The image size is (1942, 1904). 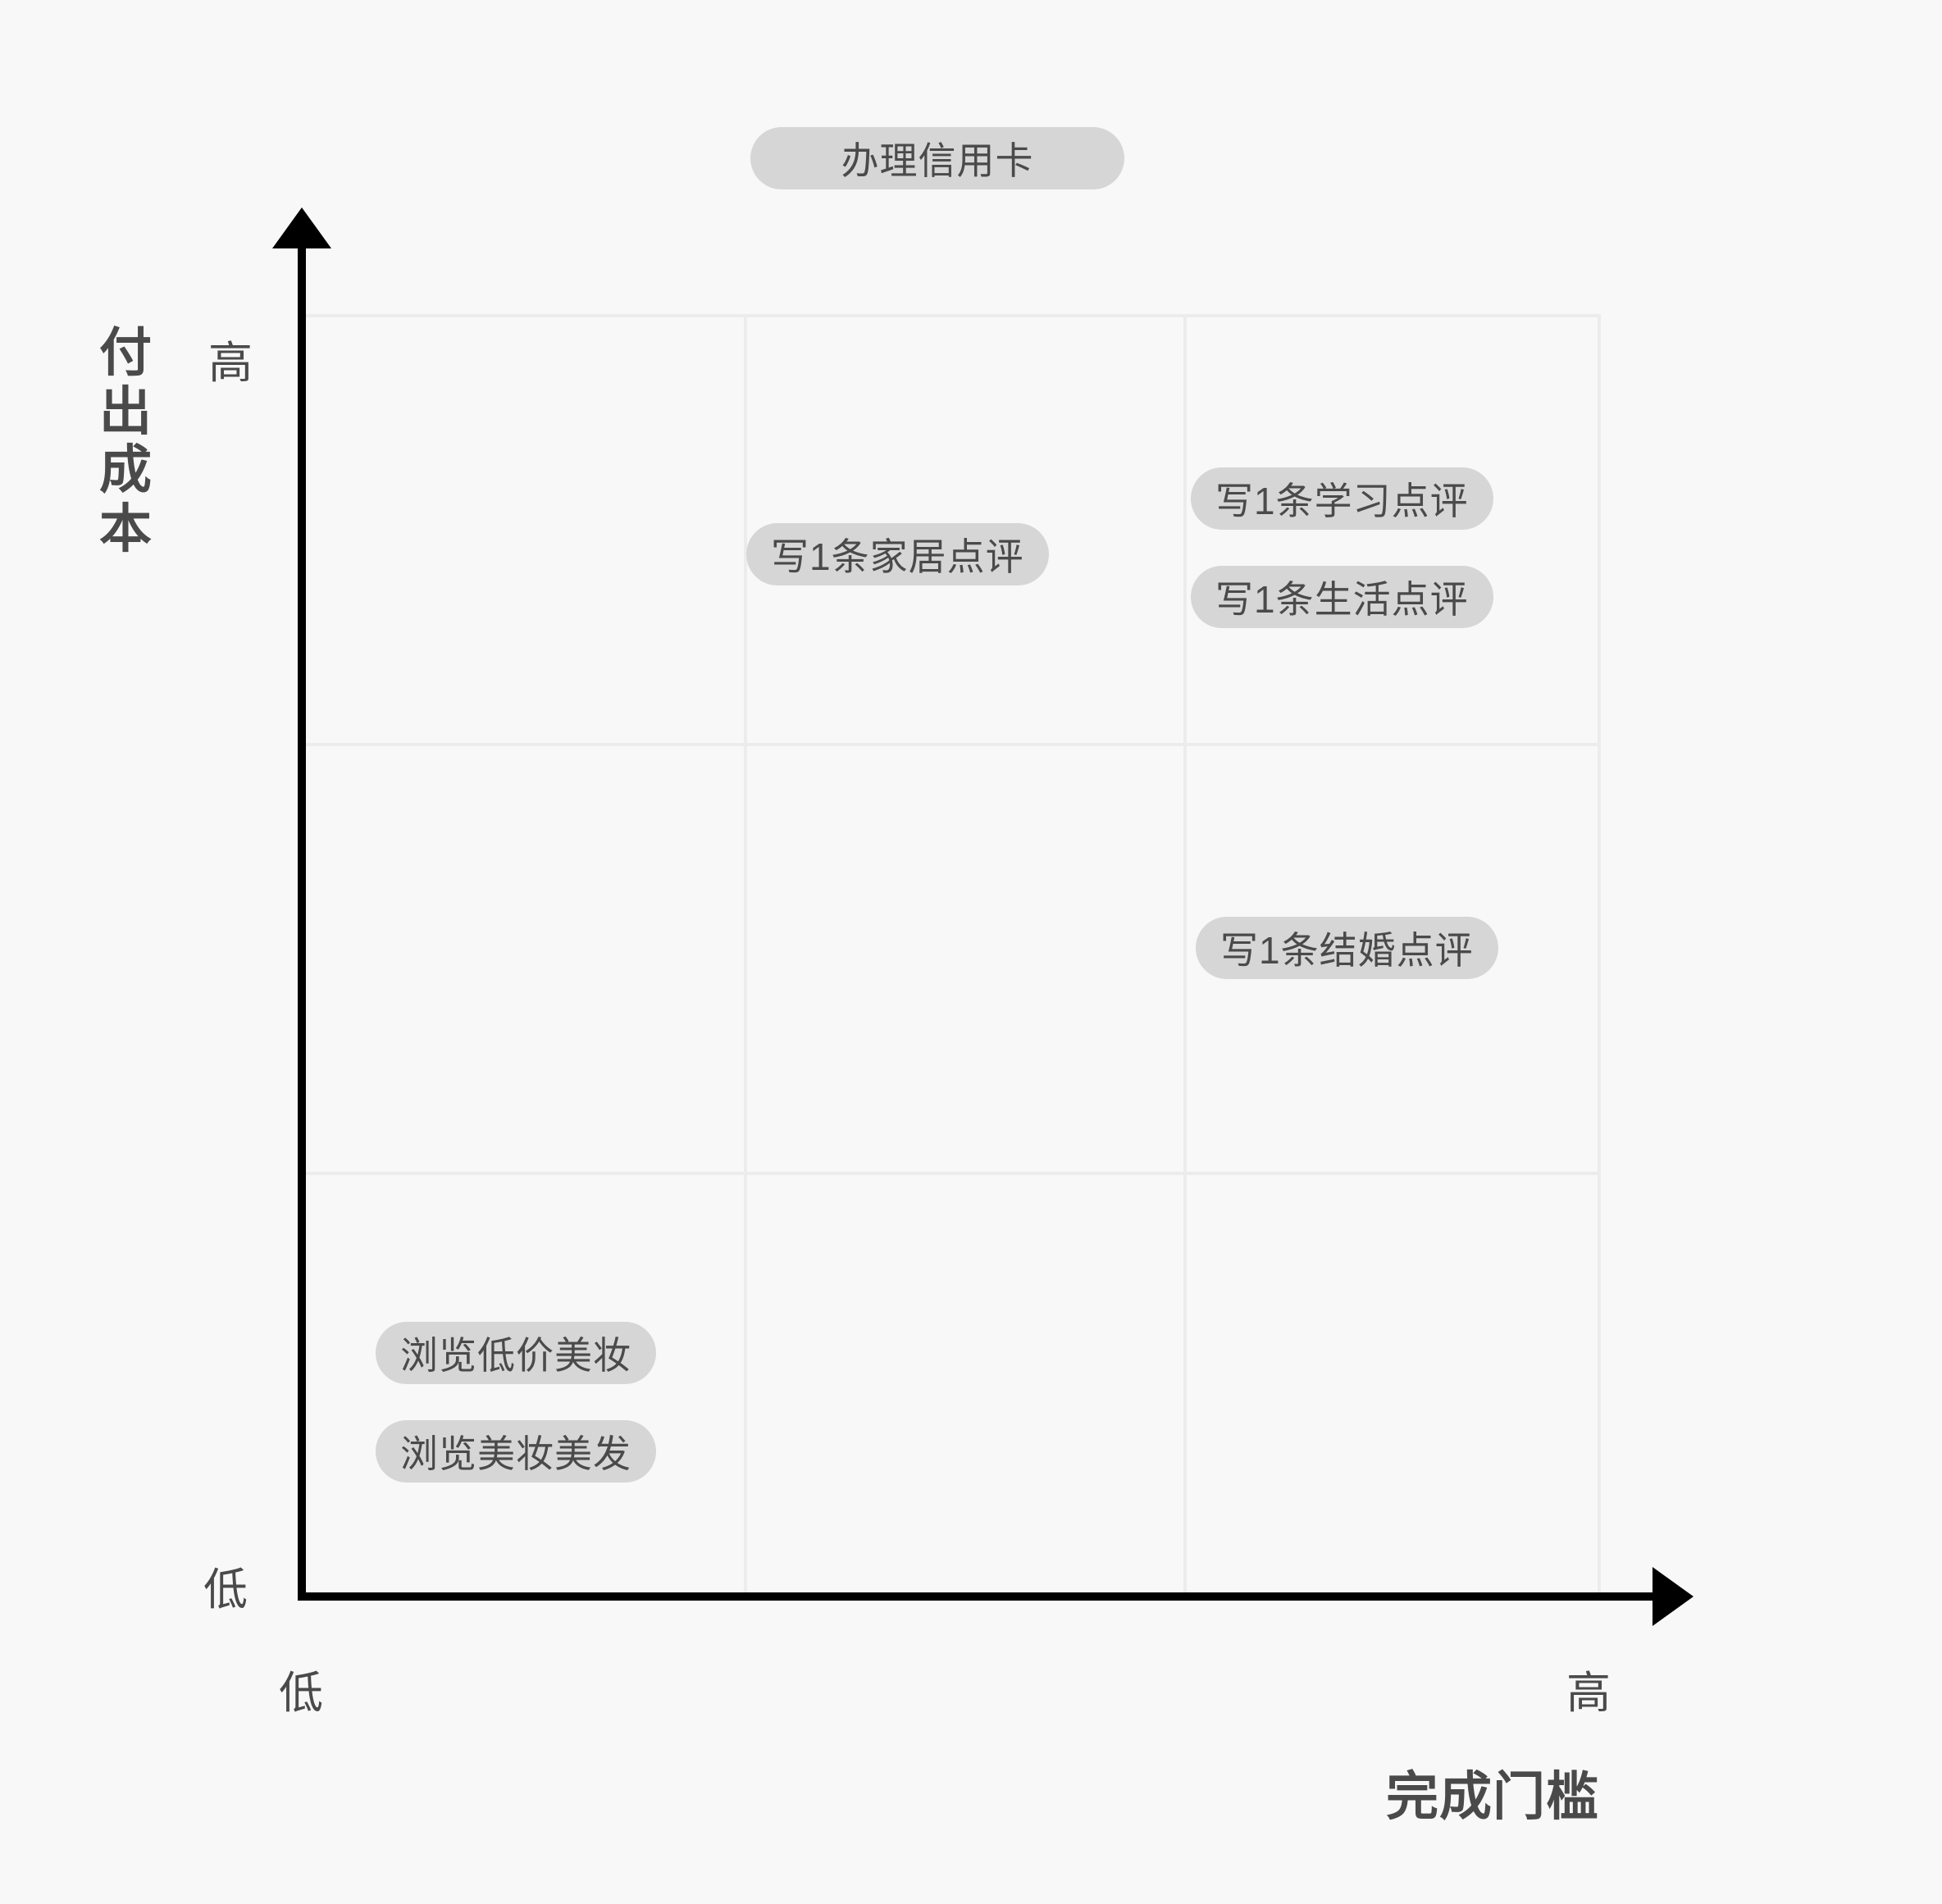 I want to click on grid-line-vertical-second, so click(x=1185, y=953).